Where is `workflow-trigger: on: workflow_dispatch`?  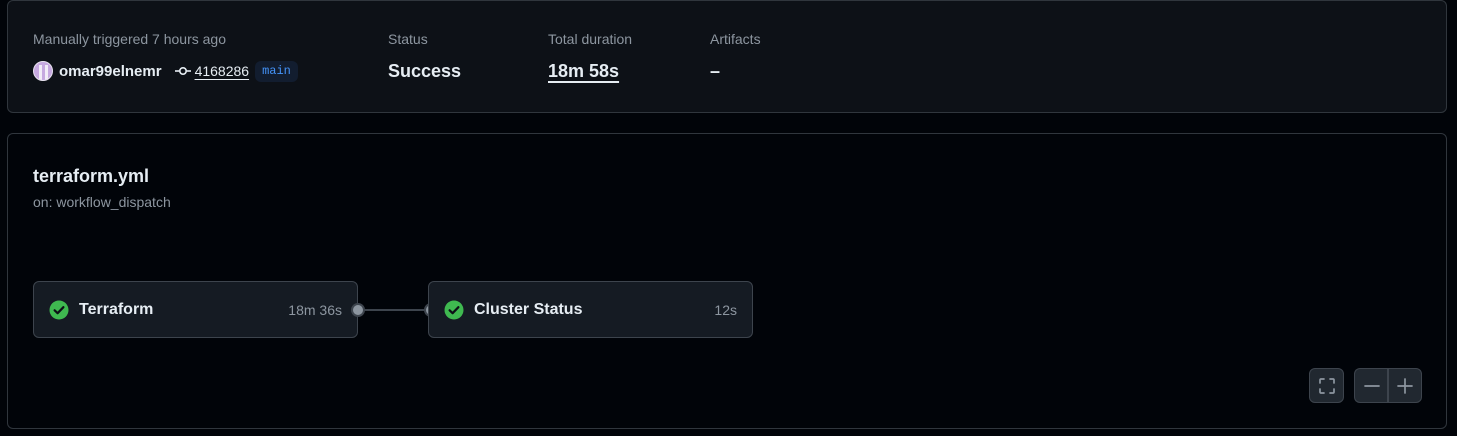
workflow-trigger: on: workflow_dispatch is located at coordinates (102, 202).